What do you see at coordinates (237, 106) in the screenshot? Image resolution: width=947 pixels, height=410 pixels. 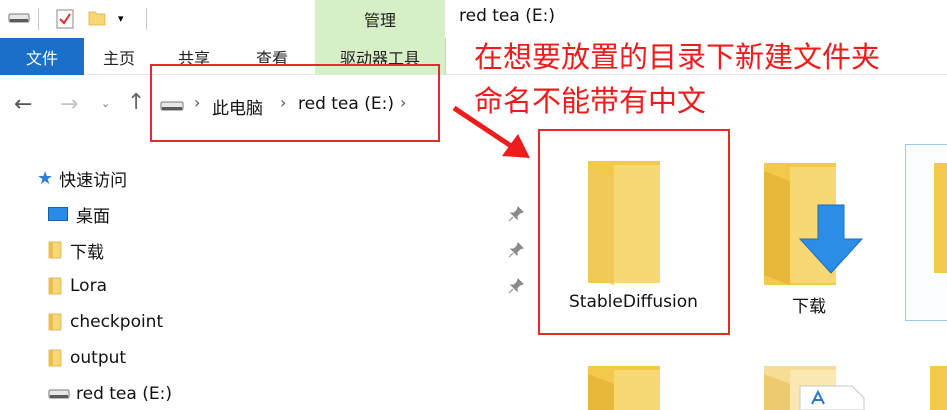 I see `breadcrumb-this-pc: 此电脑` at bounding box center [237, 106].